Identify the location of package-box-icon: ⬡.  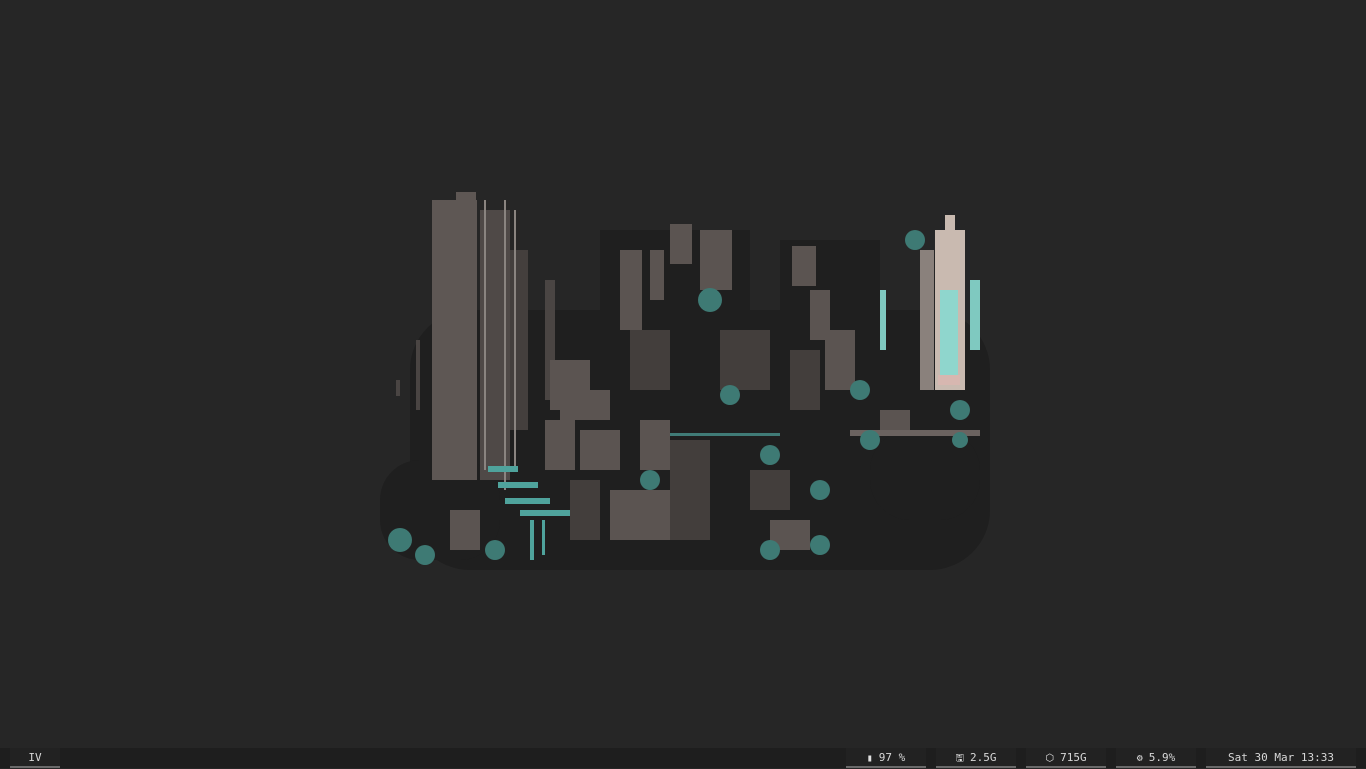
(1050, 758).